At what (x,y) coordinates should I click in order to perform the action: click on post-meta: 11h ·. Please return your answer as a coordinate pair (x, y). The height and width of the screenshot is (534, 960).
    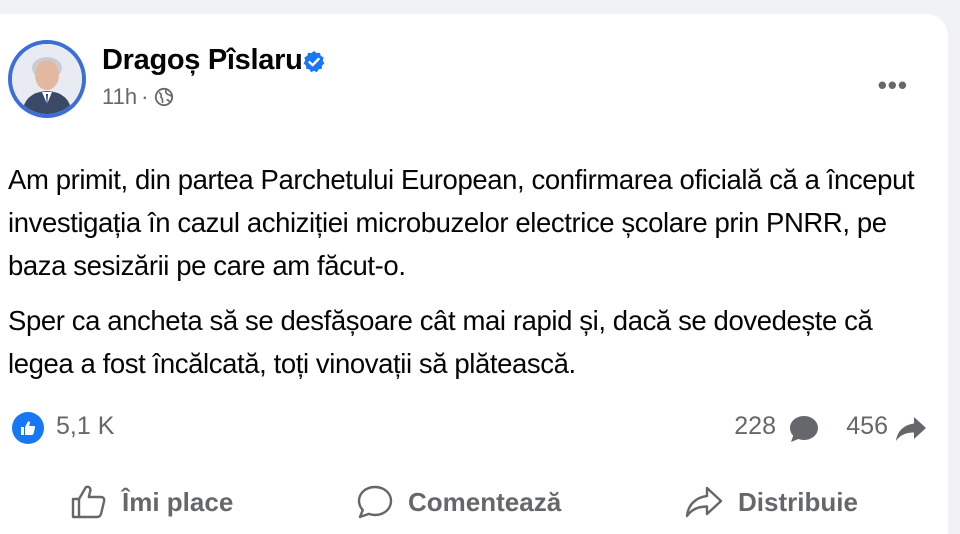
    Looking at the image, I should click on (138, 97).